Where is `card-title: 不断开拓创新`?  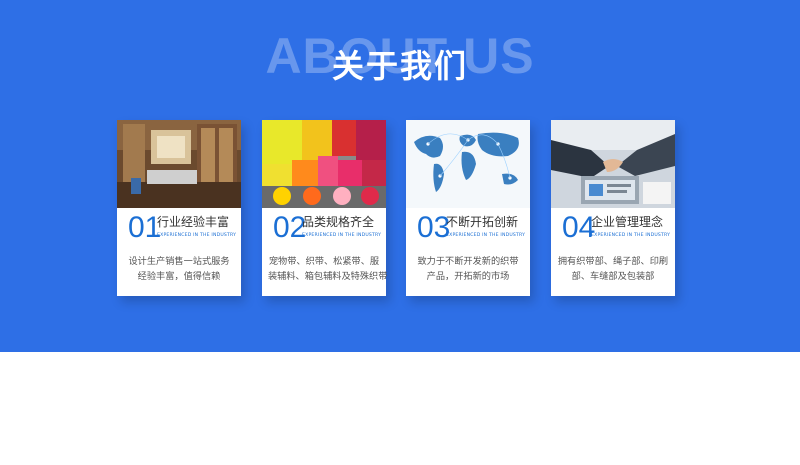
card-title: 不断开拓创新 is located at coordinates (482, 222).